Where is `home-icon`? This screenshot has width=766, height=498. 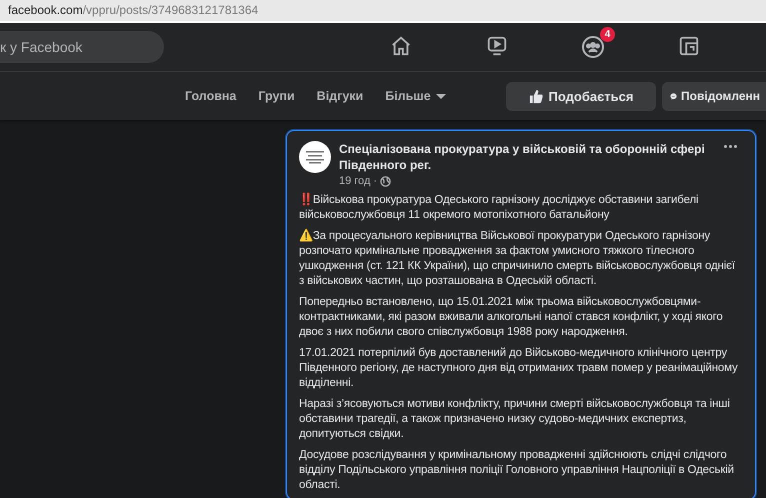
home-icon is located at coordinates (401, 46).